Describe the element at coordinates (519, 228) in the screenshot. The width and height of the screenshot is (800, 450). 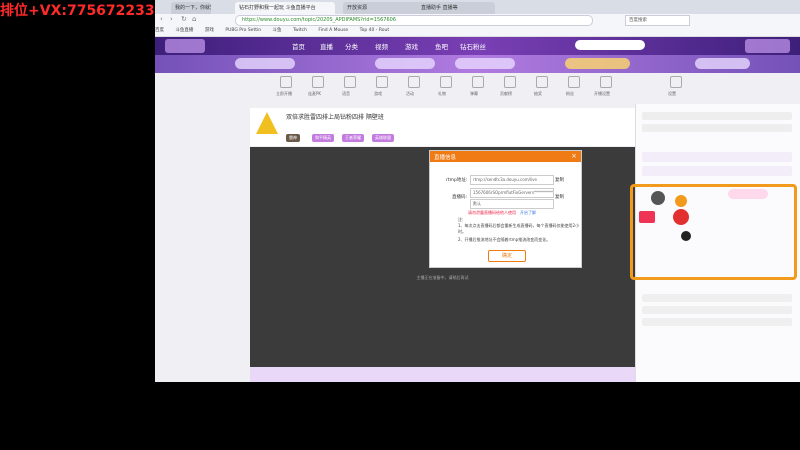
I see `note-1: 1、每次点击直播码后都会重新生成直播码，每个直播码仅能使用2小时。` at that location.